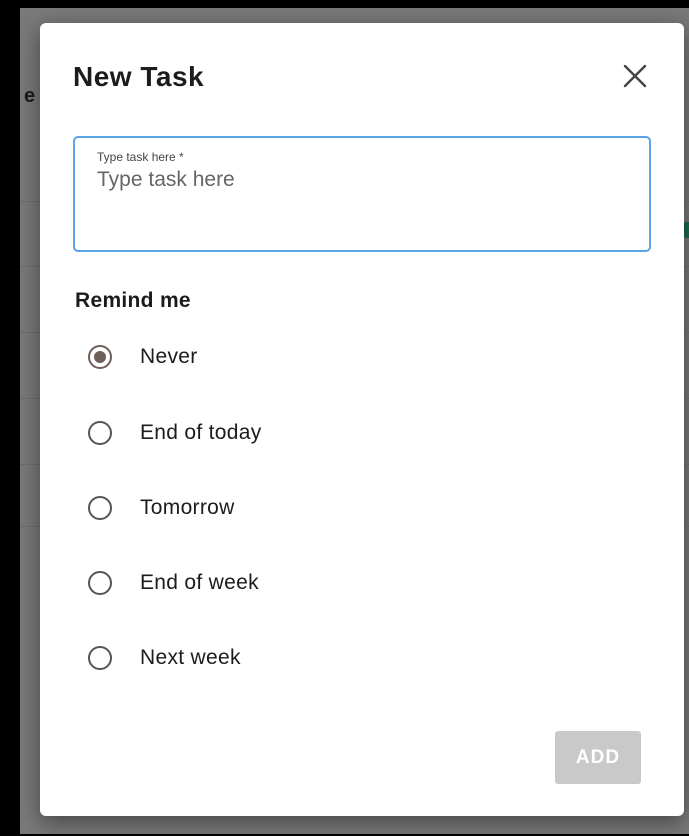  I want to click on close-button, so click(635, 76).